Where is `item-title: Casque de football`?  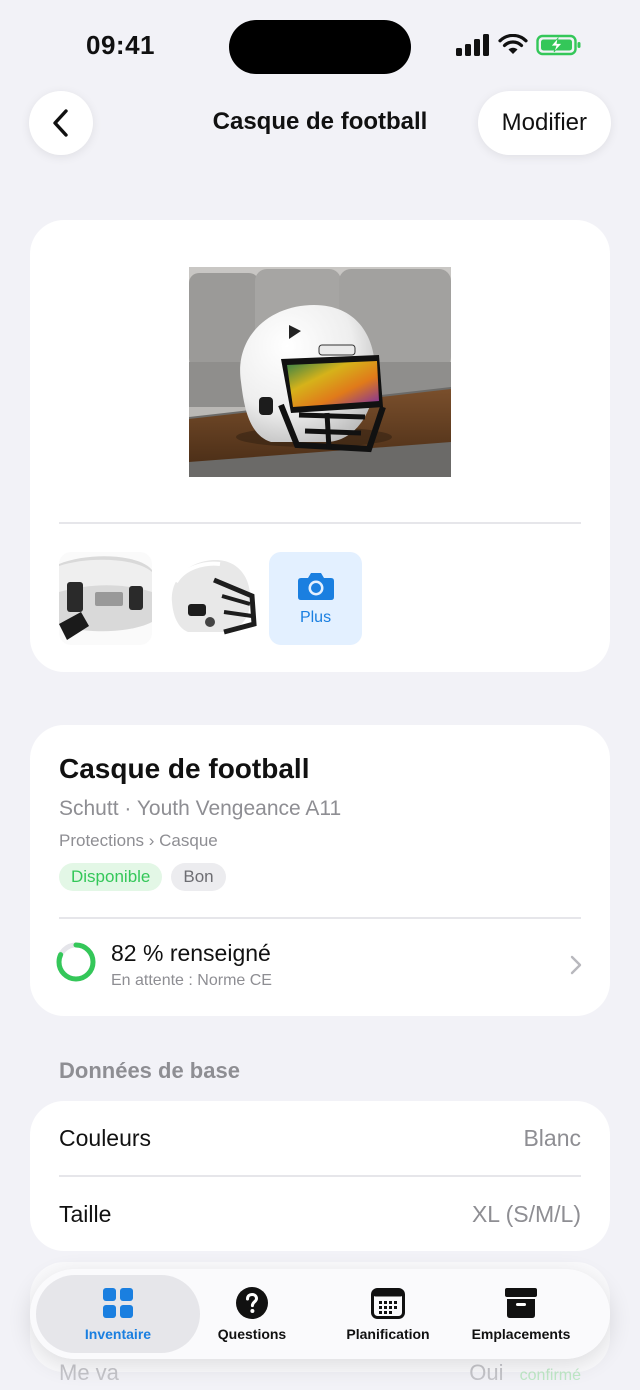 item-title: Casque de football is located at coordinates (184, 768).